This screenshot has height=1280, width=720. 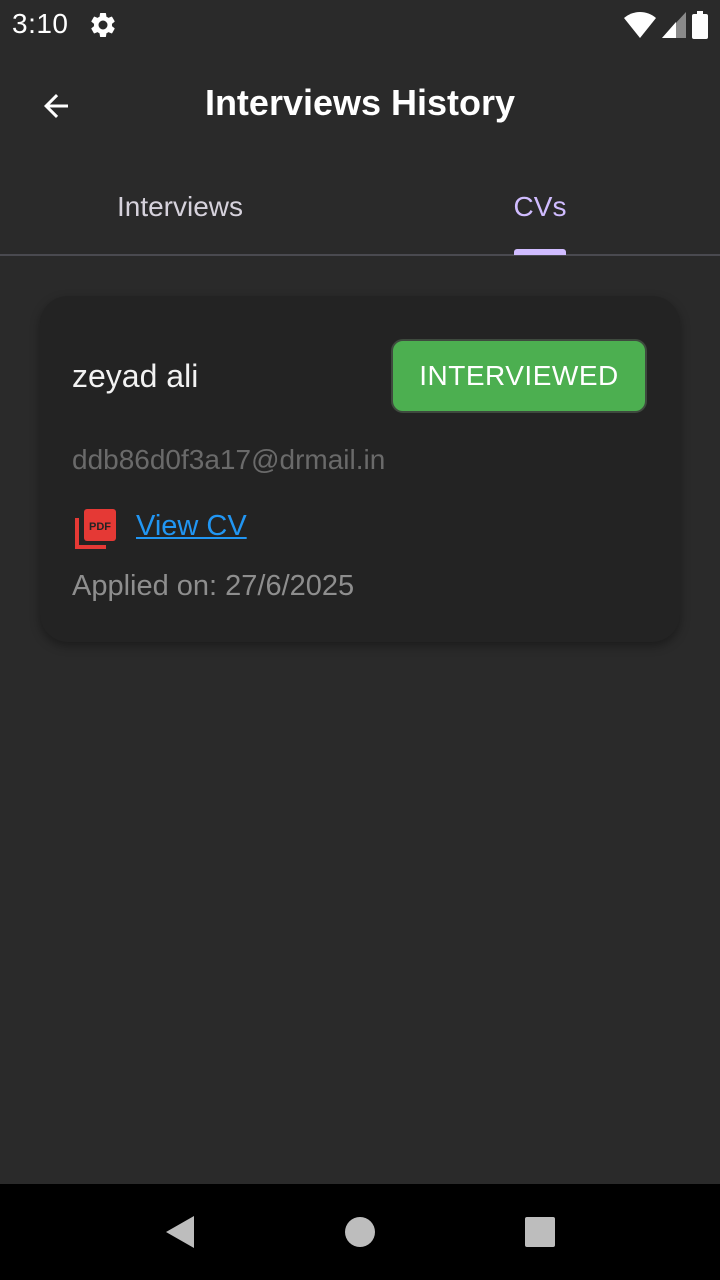 I want to click on nav-home-button, so click(x=360, y=1232).